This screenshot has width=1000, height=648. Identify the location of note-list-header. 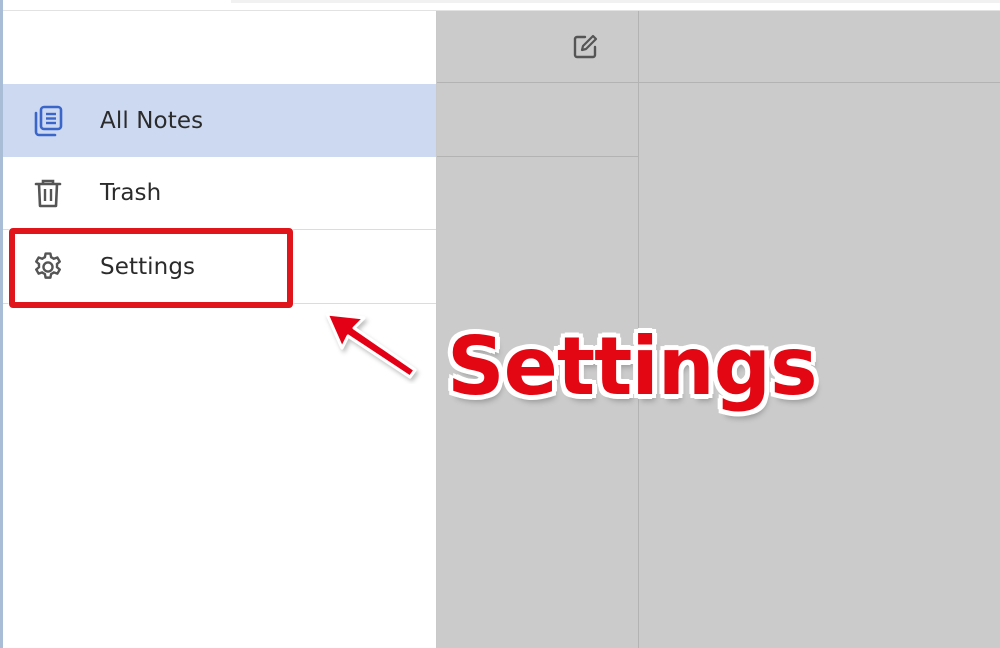
(537, 47).